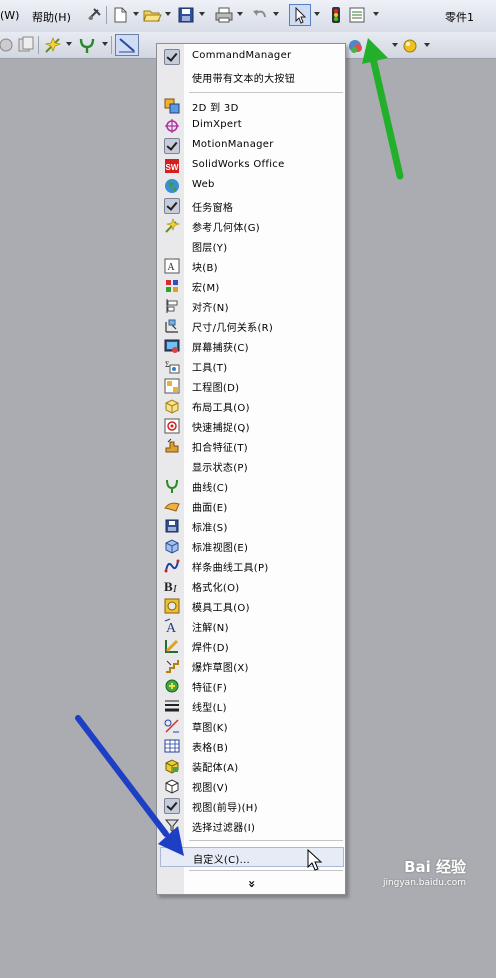 Image resolution: width=496 pixels, height=978 pixels. I want to click on menu-item-label: 模具工具(O), so click(221, 608).